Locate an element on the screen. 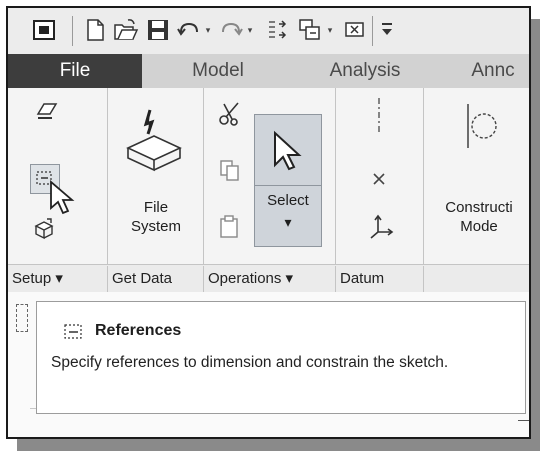 The width and height of the screenshot is (540, 451). sketch-view-icon is located at coordinates (45, 231).